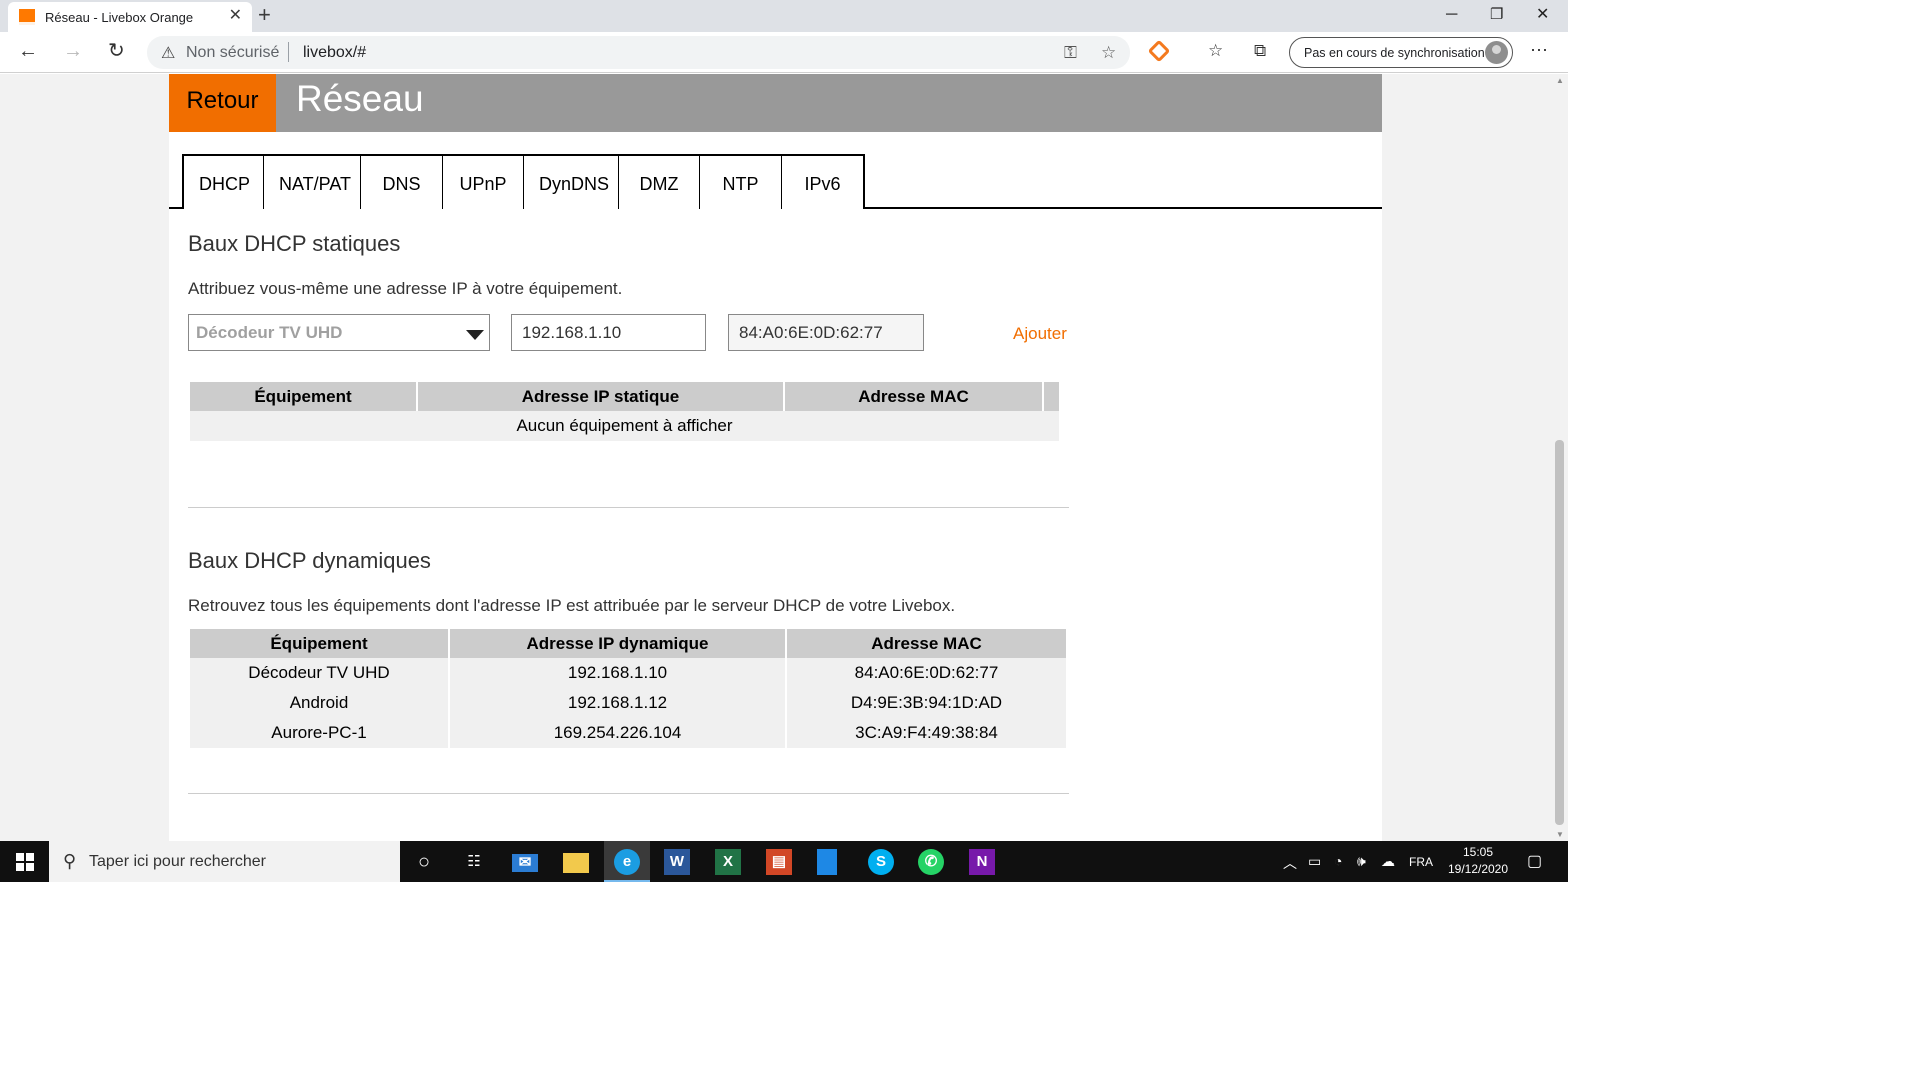 This screenshot has width=1920, height=1080. Describe the element at coordinates (608, 332) in the screenshot. I see `ip-address-field: 192.168.1.10` at that location.